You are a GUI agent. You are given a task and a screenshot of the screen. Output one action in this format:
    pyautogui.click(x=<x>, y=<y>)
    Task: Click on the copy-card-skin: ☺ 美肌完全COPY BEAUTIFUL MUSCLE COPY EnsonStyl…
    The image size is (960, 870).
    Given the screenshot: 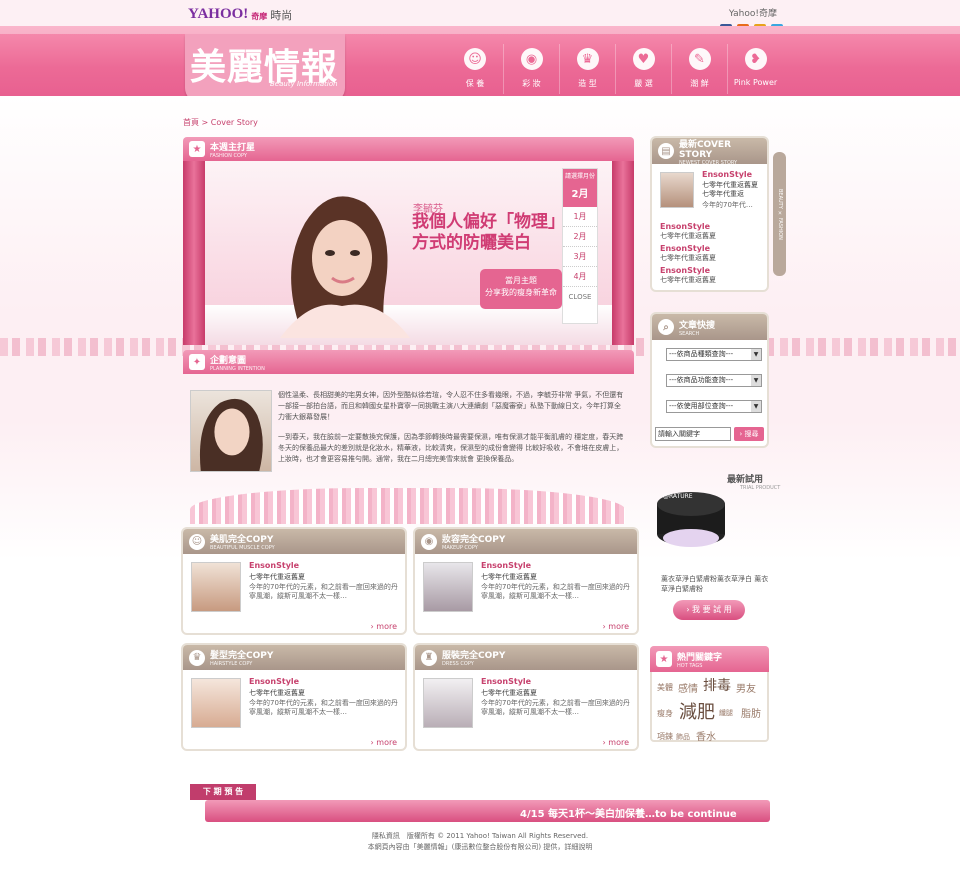 What is the action you would take?
    pyautogui.click(x=294, y=581)
    